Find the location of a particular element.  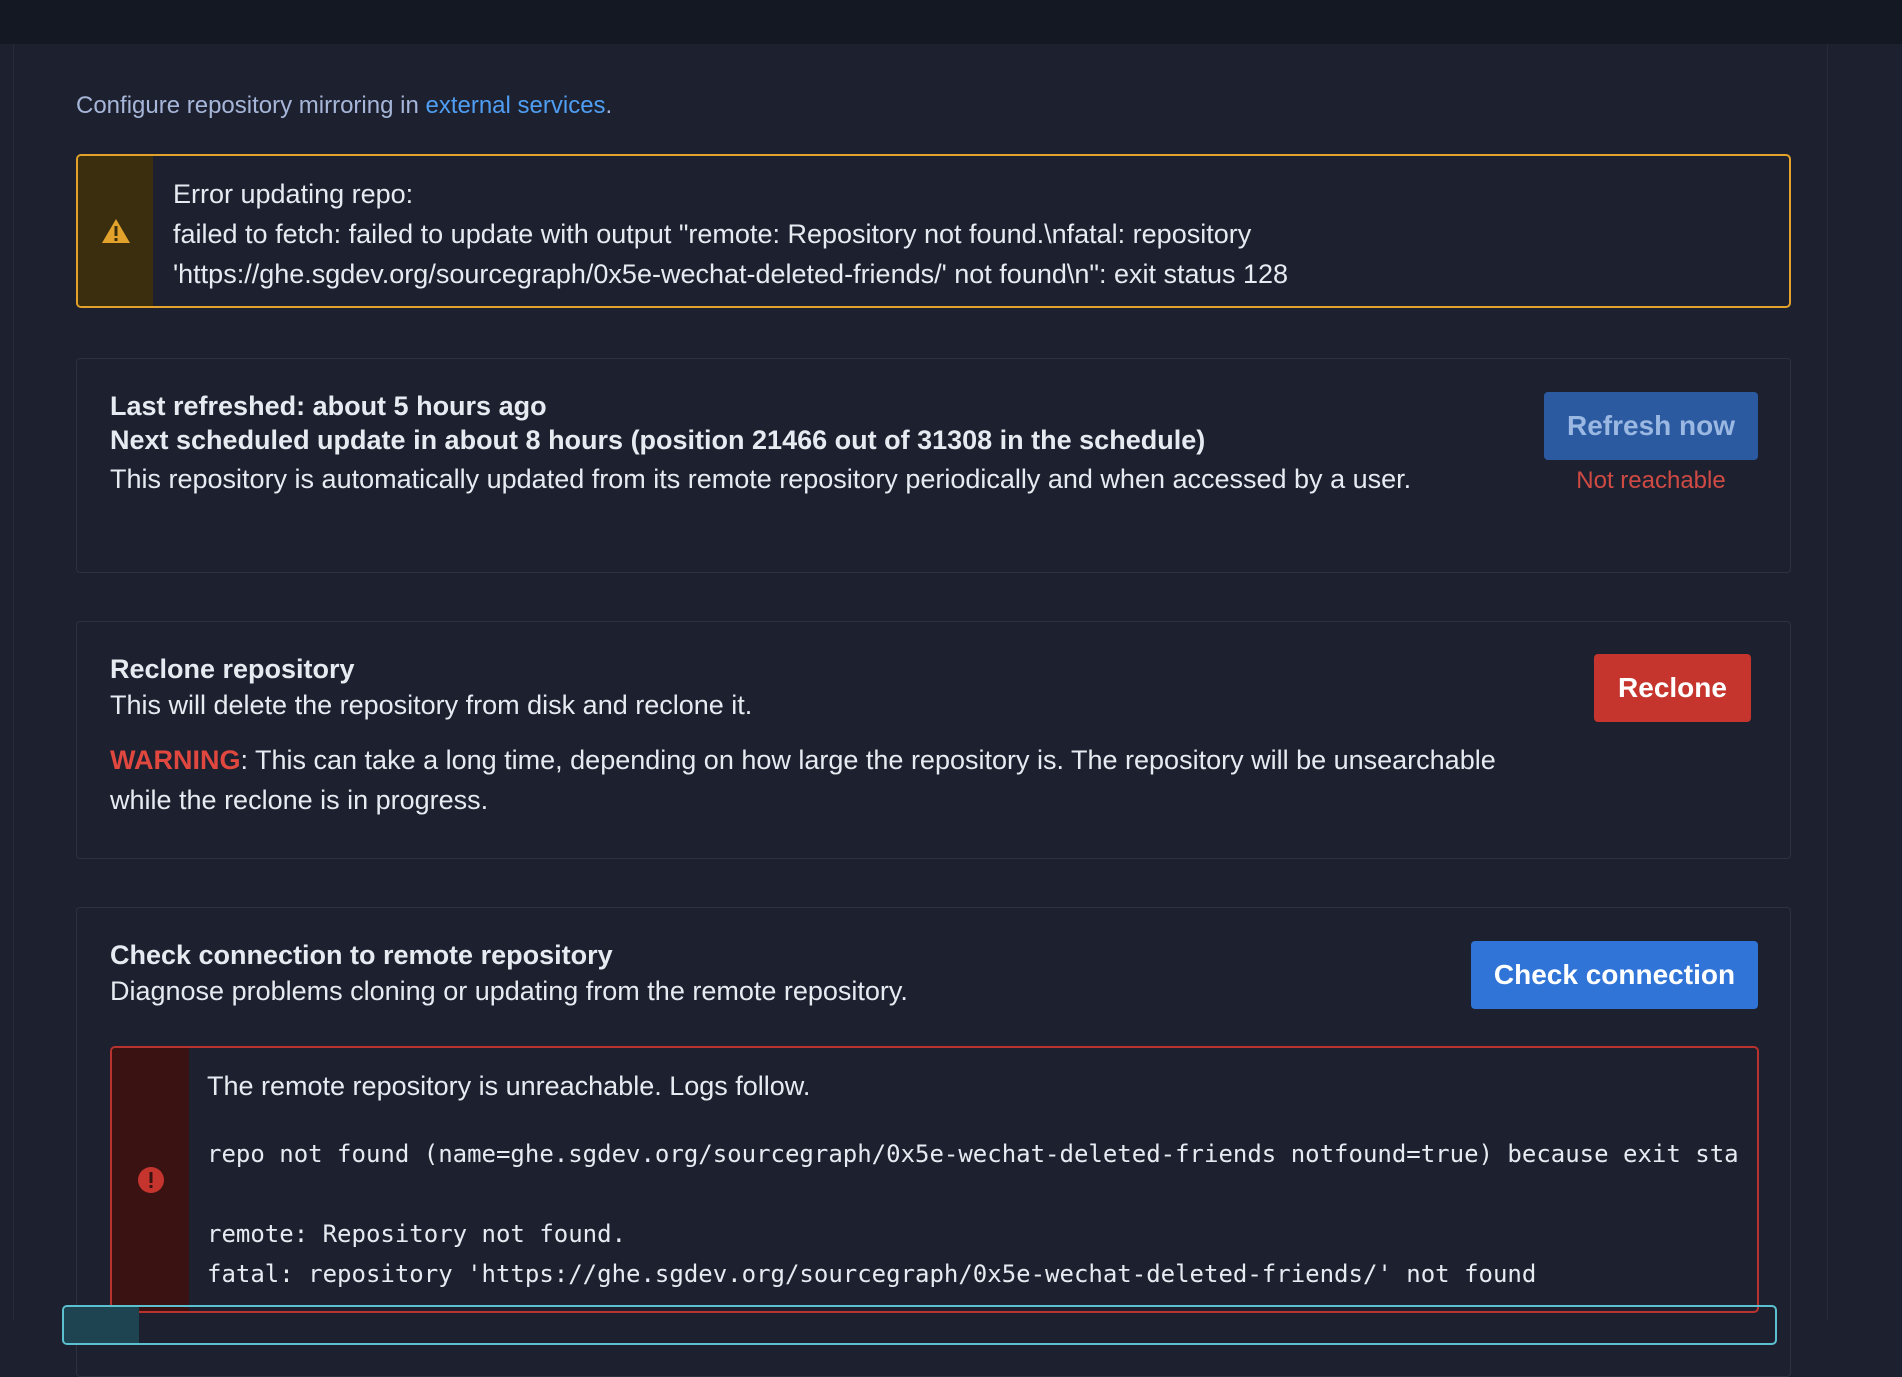

warning-label: WARNING is located at coordinates (175, 760).